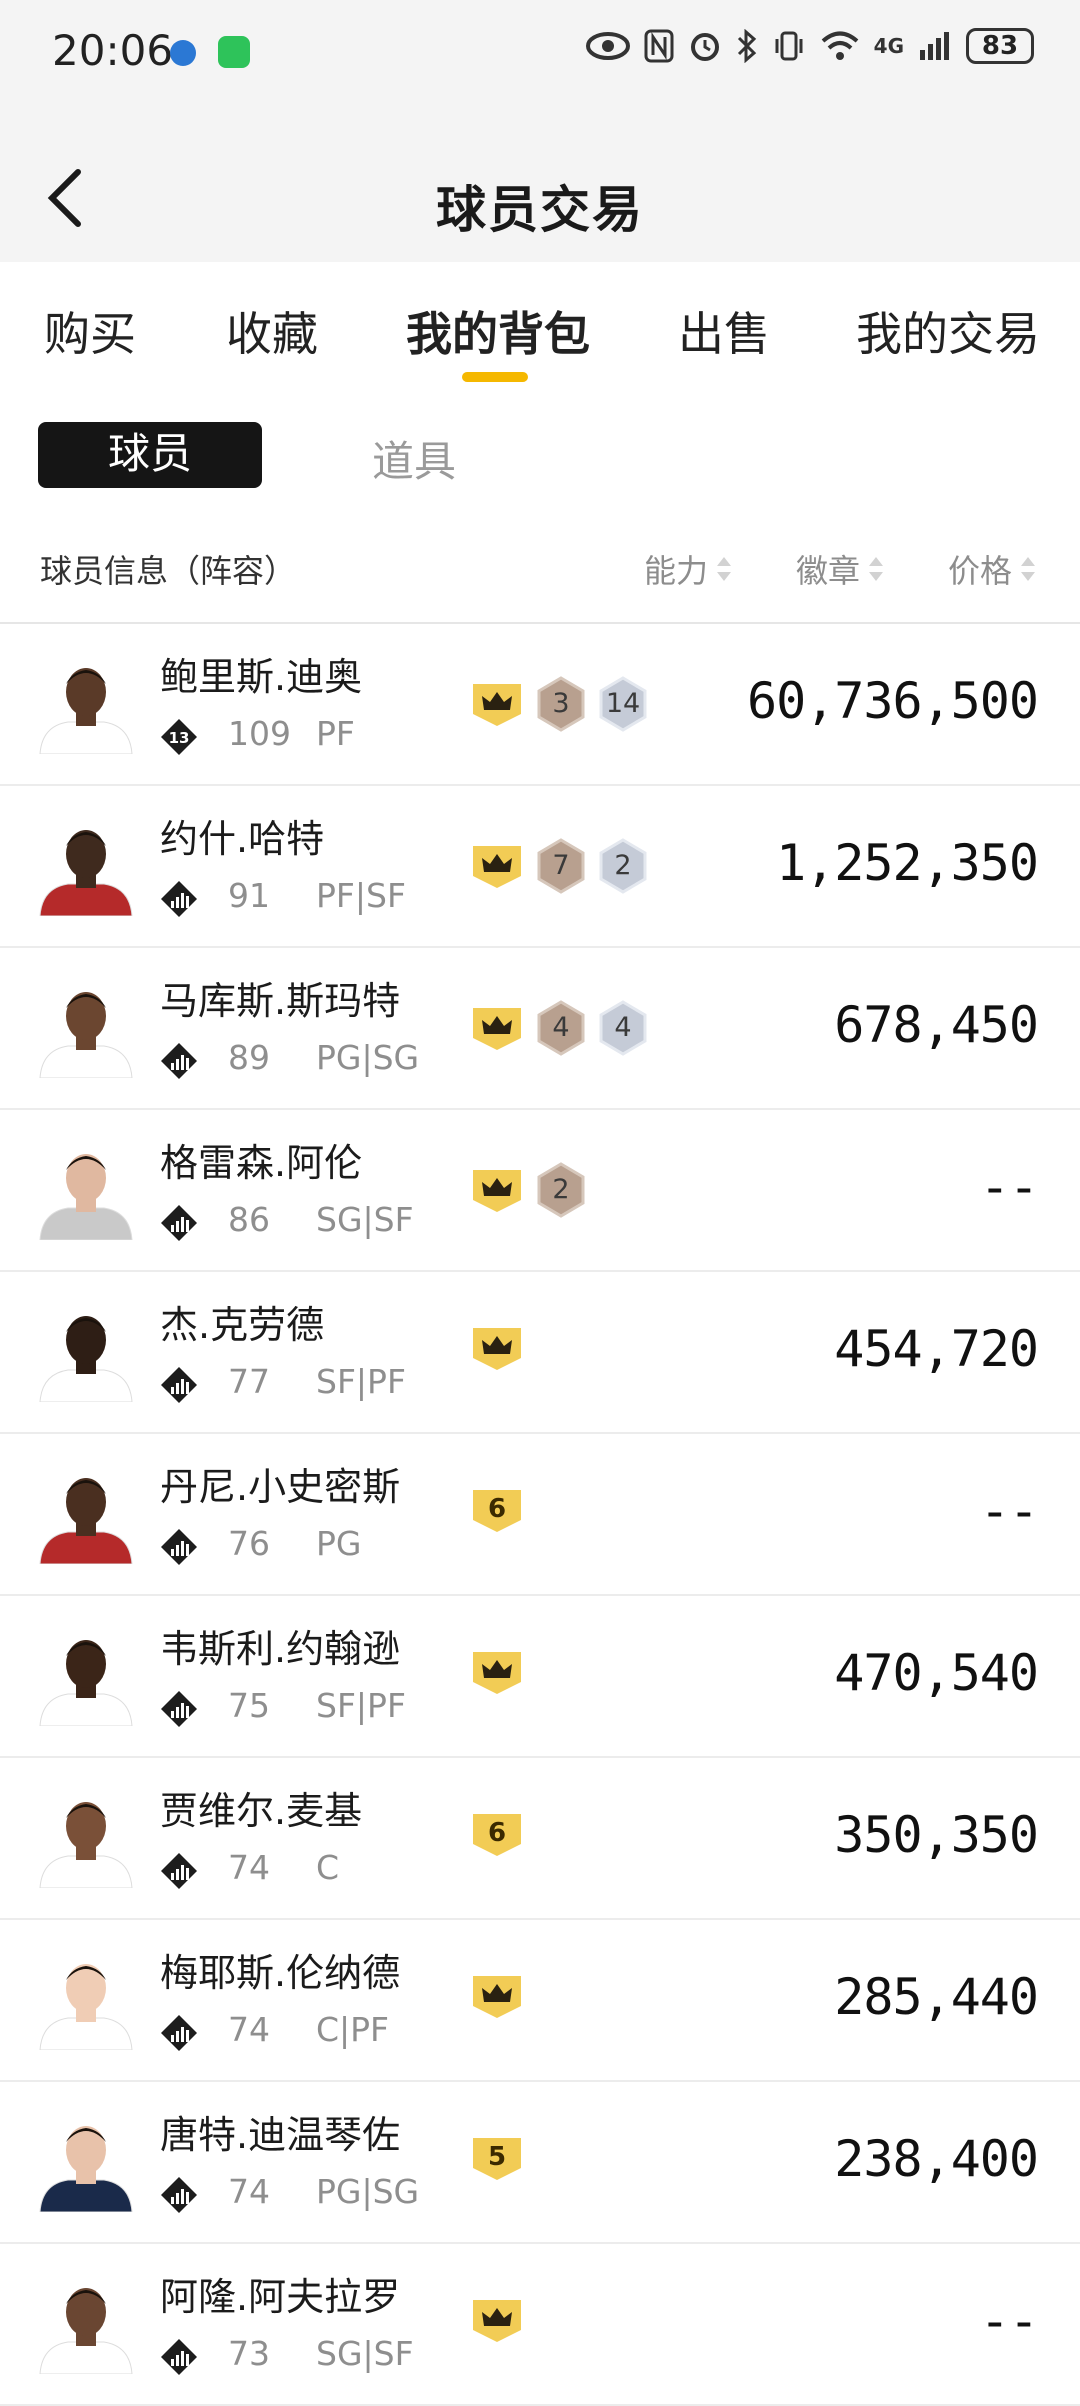 Image resolution: width=1080 pixels, height=2406 pixels. Describe the element at coordinates (839, 45) in the screenshot. I see `wifi-icon` at that location.